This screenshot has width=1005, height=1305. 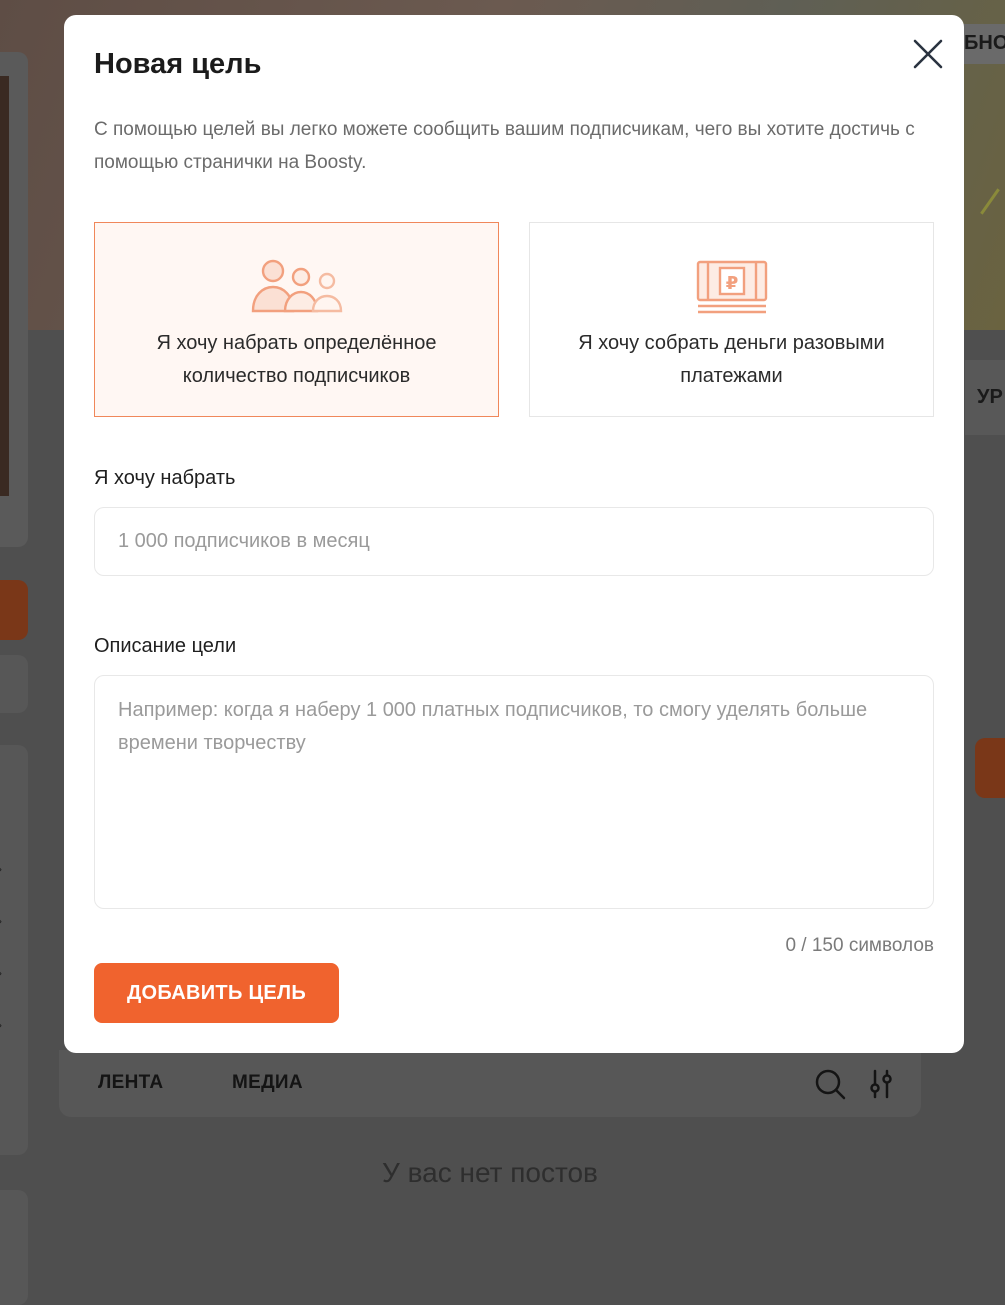 What do you see at coordinates (165, 646) in the screenshot?
I see `description-field-label: Описание цели` at bounding box center [165, 646].